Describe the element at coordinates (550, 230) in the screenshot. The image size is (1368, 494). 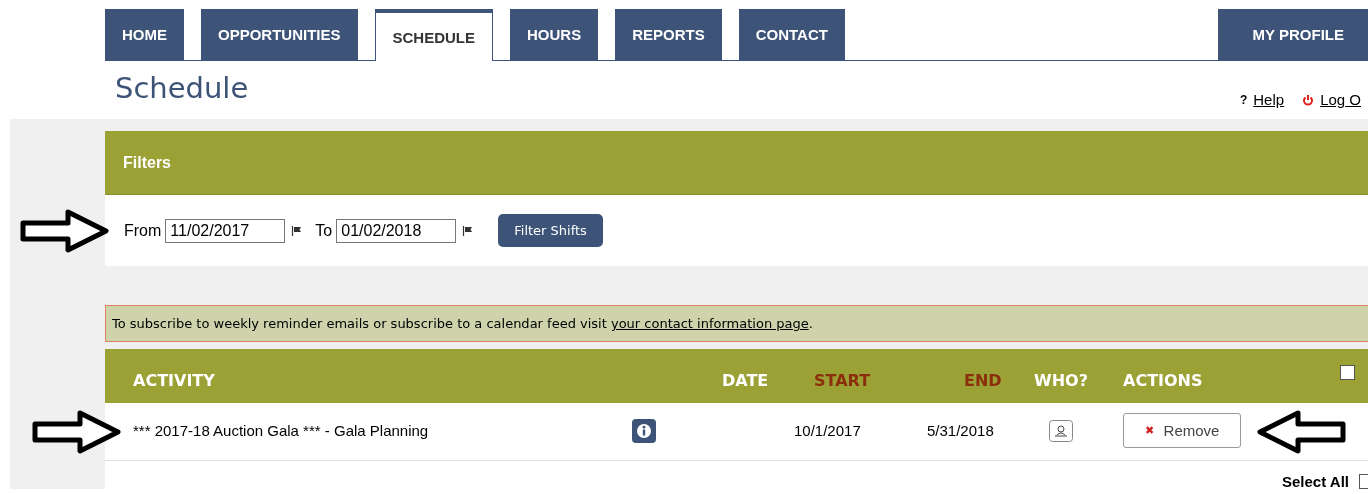
I see `filter-shifts-button: Filter Shifts` at that location.